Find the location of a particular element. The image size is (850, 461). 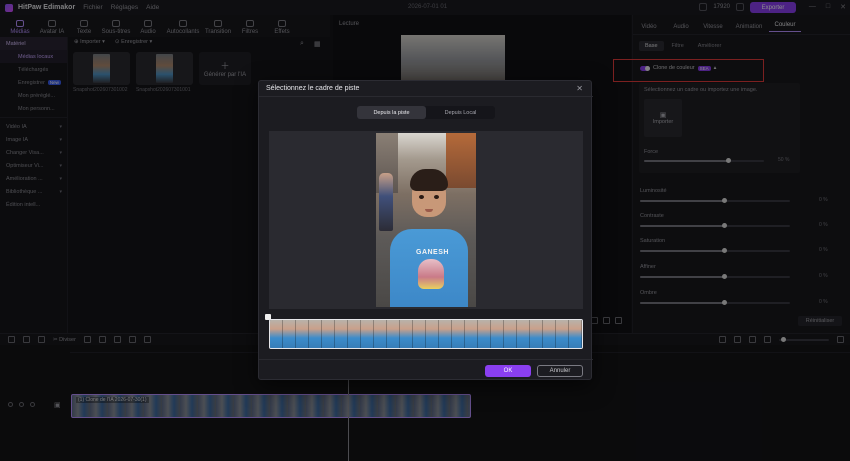

photo-passerby is located at coordinates (386, 202).